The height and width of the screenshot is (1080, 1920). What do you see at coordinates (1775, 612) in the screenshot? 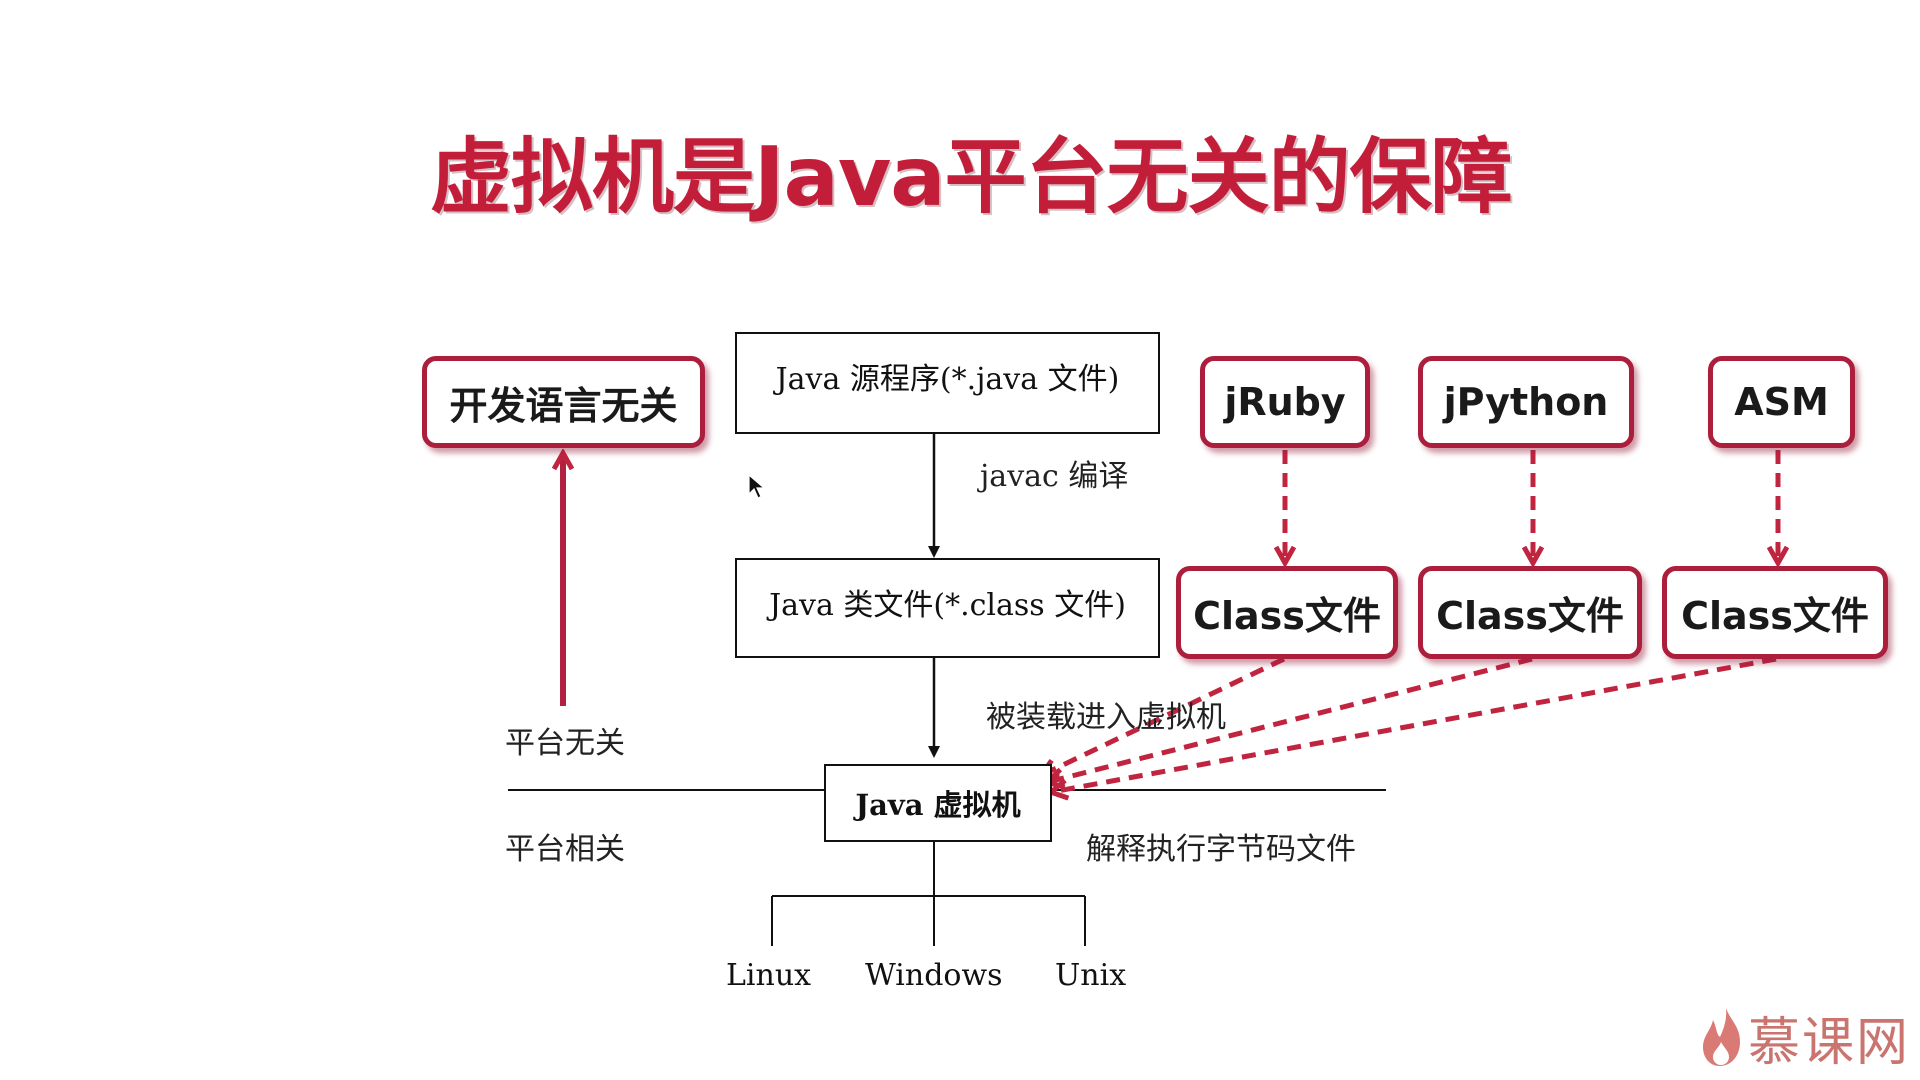
I see `class-file-box-3: Class文件` at bounding box center [1775, 612].